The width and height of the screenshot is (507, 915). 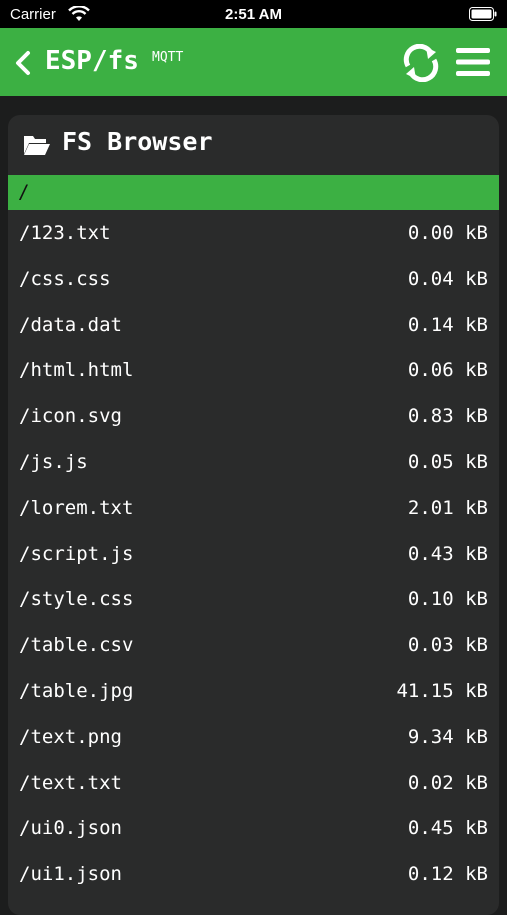 What do you see at coordinates (253, 371) in the screenshot?
I see `file-row: /html.html 0.06 kB` at bounding box center [253, 371].